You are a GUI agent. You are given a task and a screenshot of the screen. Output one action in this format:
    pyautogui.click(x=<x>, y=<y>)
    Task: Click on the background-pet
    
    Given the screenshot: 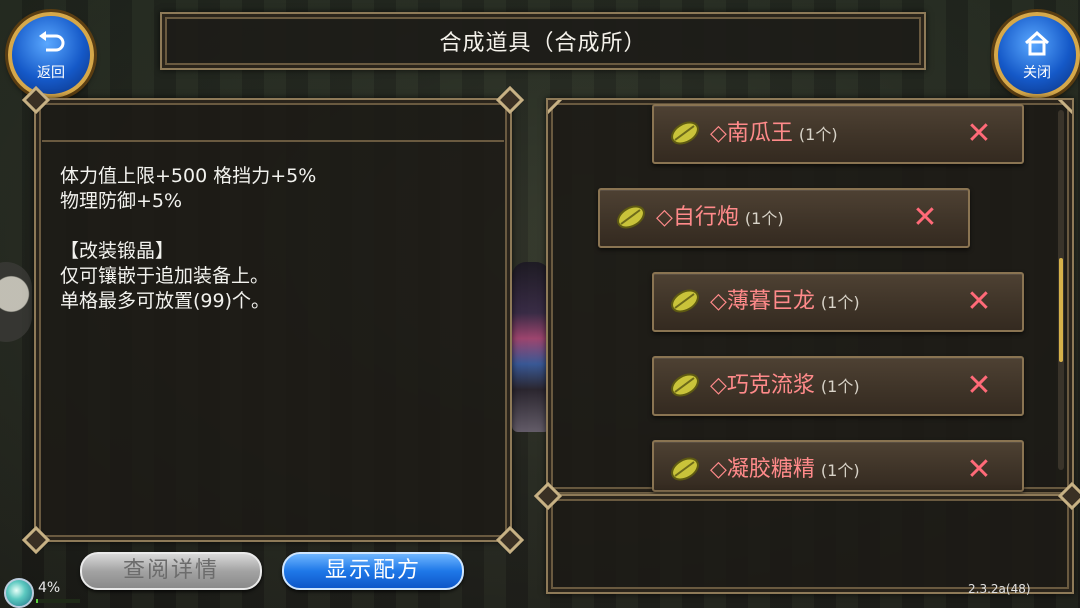 What is the action you would take?
    pyautogui.click(x=16, y=302)
    